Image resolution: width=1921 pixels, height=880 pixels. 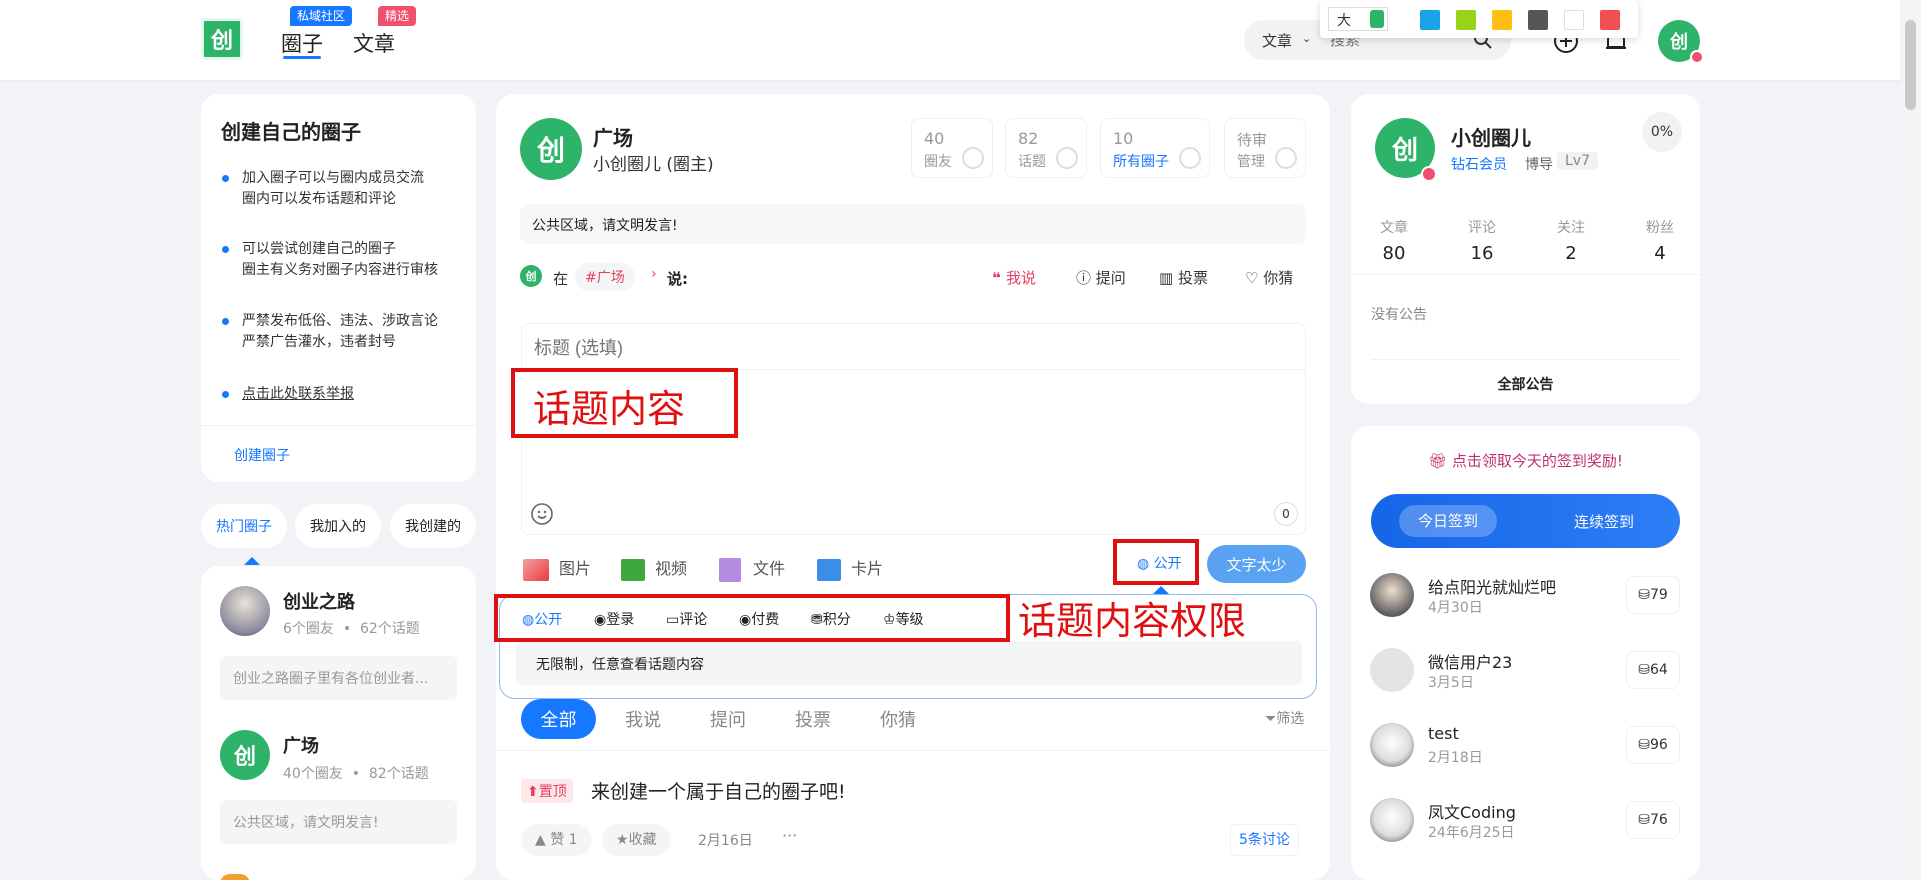 I want to click on report-link: 点击此处联系举报, so click(x=298, y=394).